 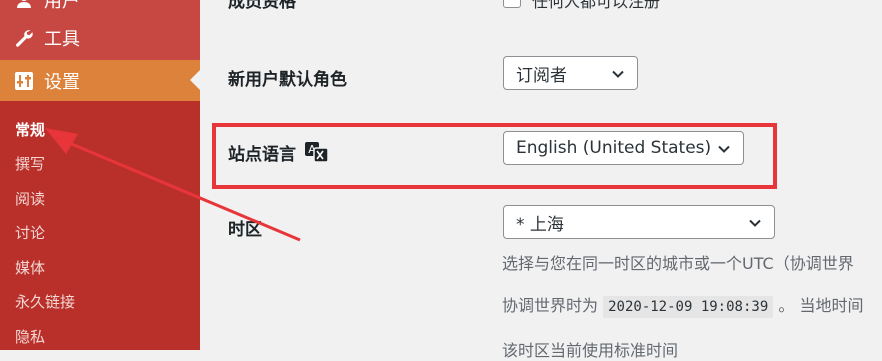 What do you see at coordinates (30, 336) in the screenshot?
I see `submenu-privacy: 隐私` at bounding box center [30, 336].